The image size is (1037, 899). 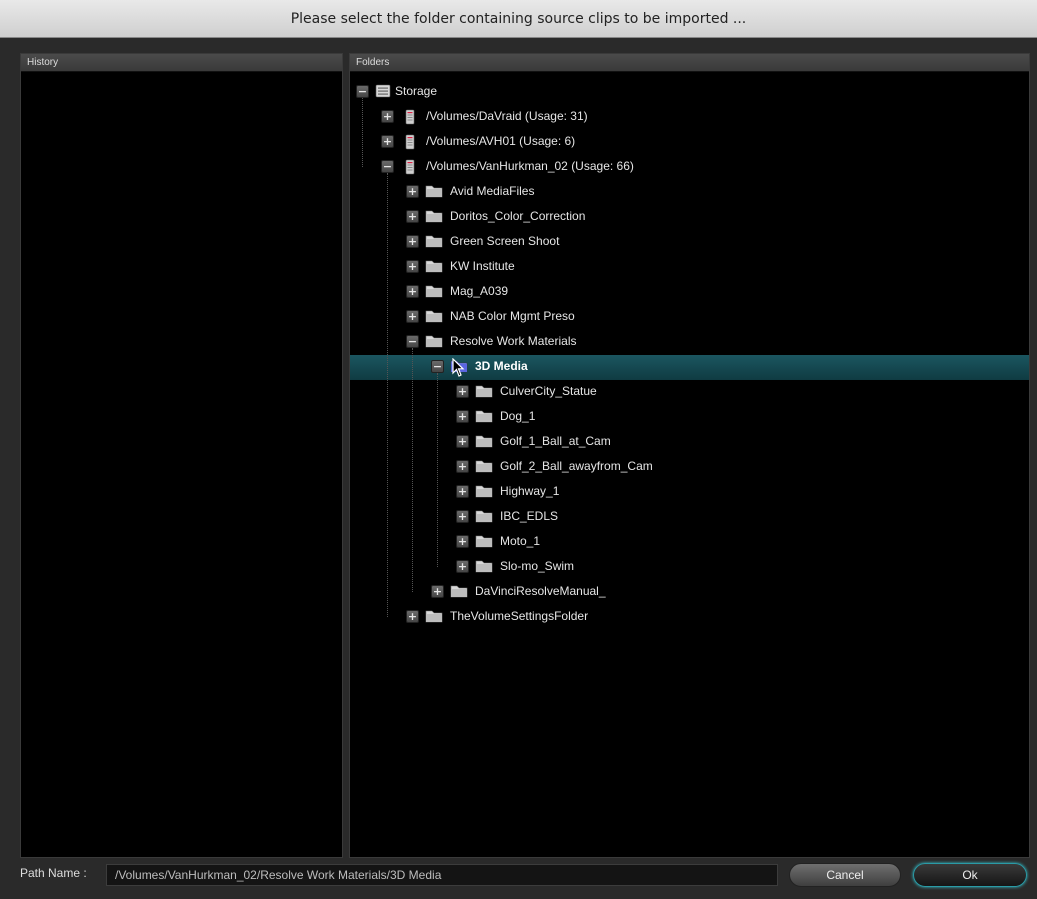 I want to click on tree-row-label: CulverCity_Statue, so click(x=548, y=391).